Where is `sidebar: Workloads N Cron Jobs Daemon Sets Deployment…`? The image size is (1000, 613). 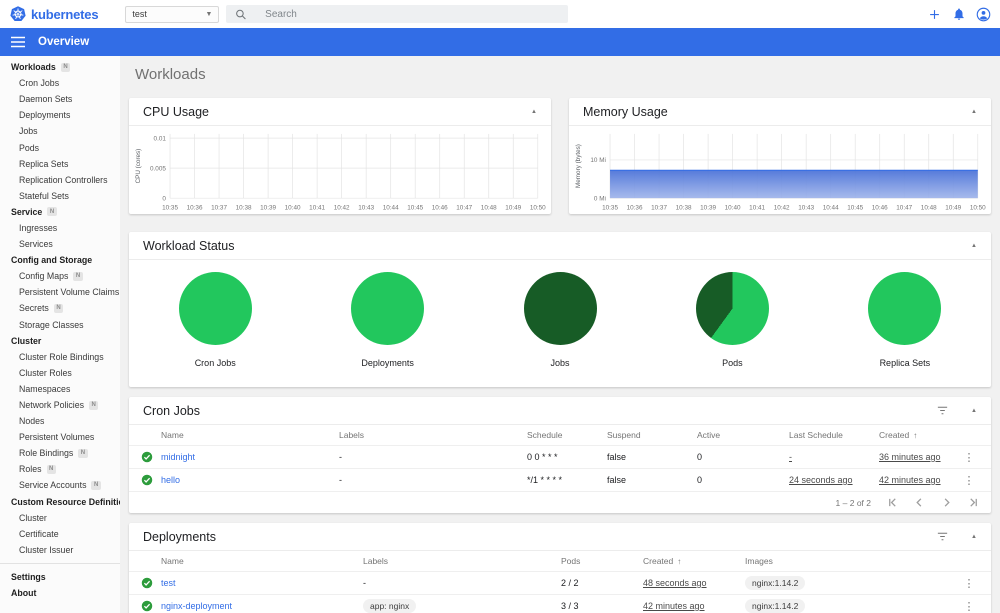 sidebar: Workloads N Cron Jobs Daemon Sets Deployment… is located at coordinates (60, 334).